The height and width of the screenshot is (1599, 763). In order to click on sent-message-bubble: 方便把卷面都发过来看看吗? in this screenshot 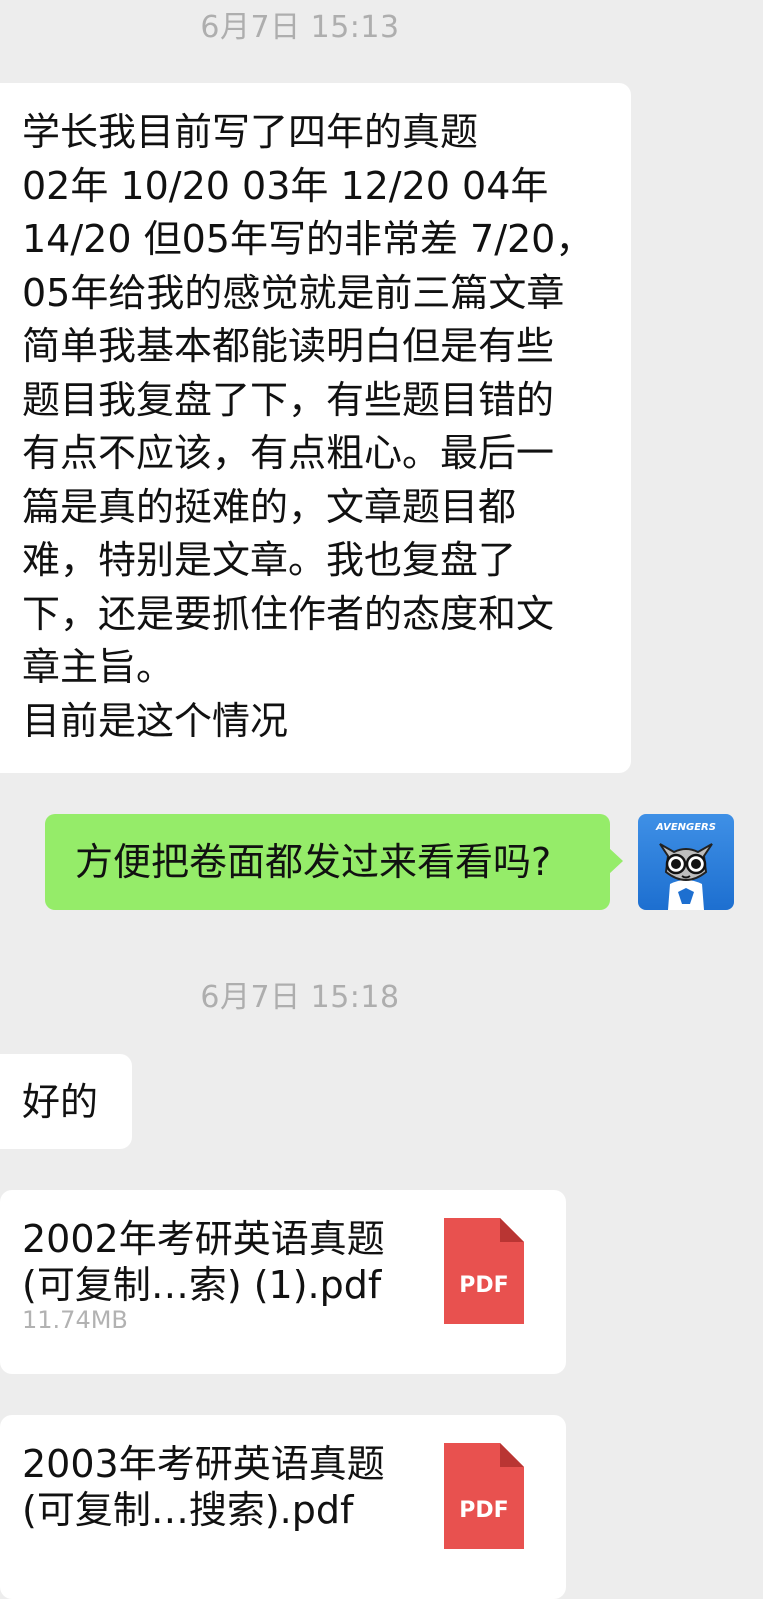, I will do `click(334, 862)`.